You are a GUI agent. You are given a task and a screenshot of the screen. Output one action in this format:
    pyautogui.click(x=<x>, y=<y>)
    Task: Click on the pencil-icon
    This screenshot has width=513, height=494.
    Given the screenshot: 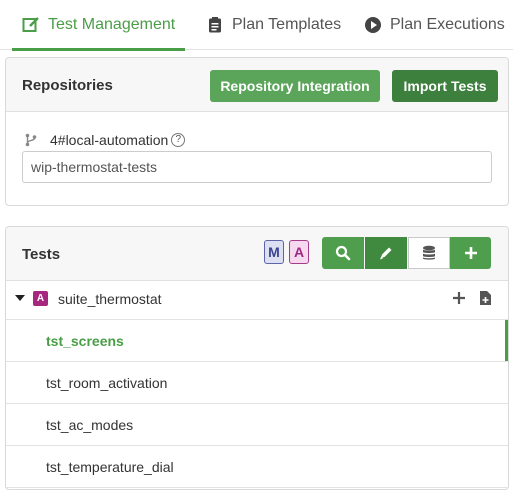 What is the action you would take?
    pyautogui.click(x=386, y=253)
    